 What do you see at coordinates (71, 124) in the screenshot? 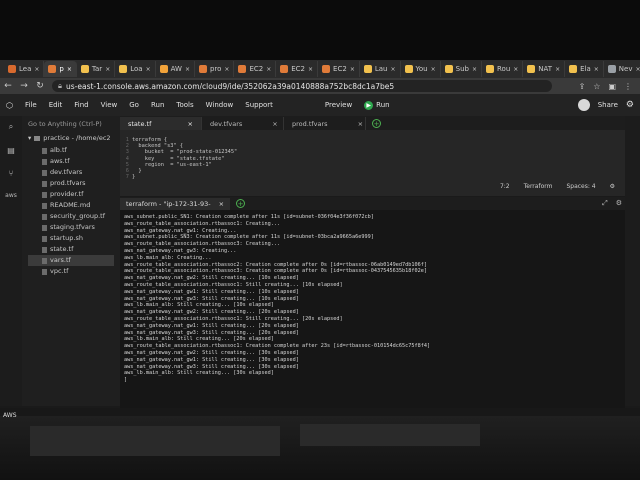
I see `goto-anything-input: Go to Anything (Ctrl-P)` at bounding box center [71, 124].